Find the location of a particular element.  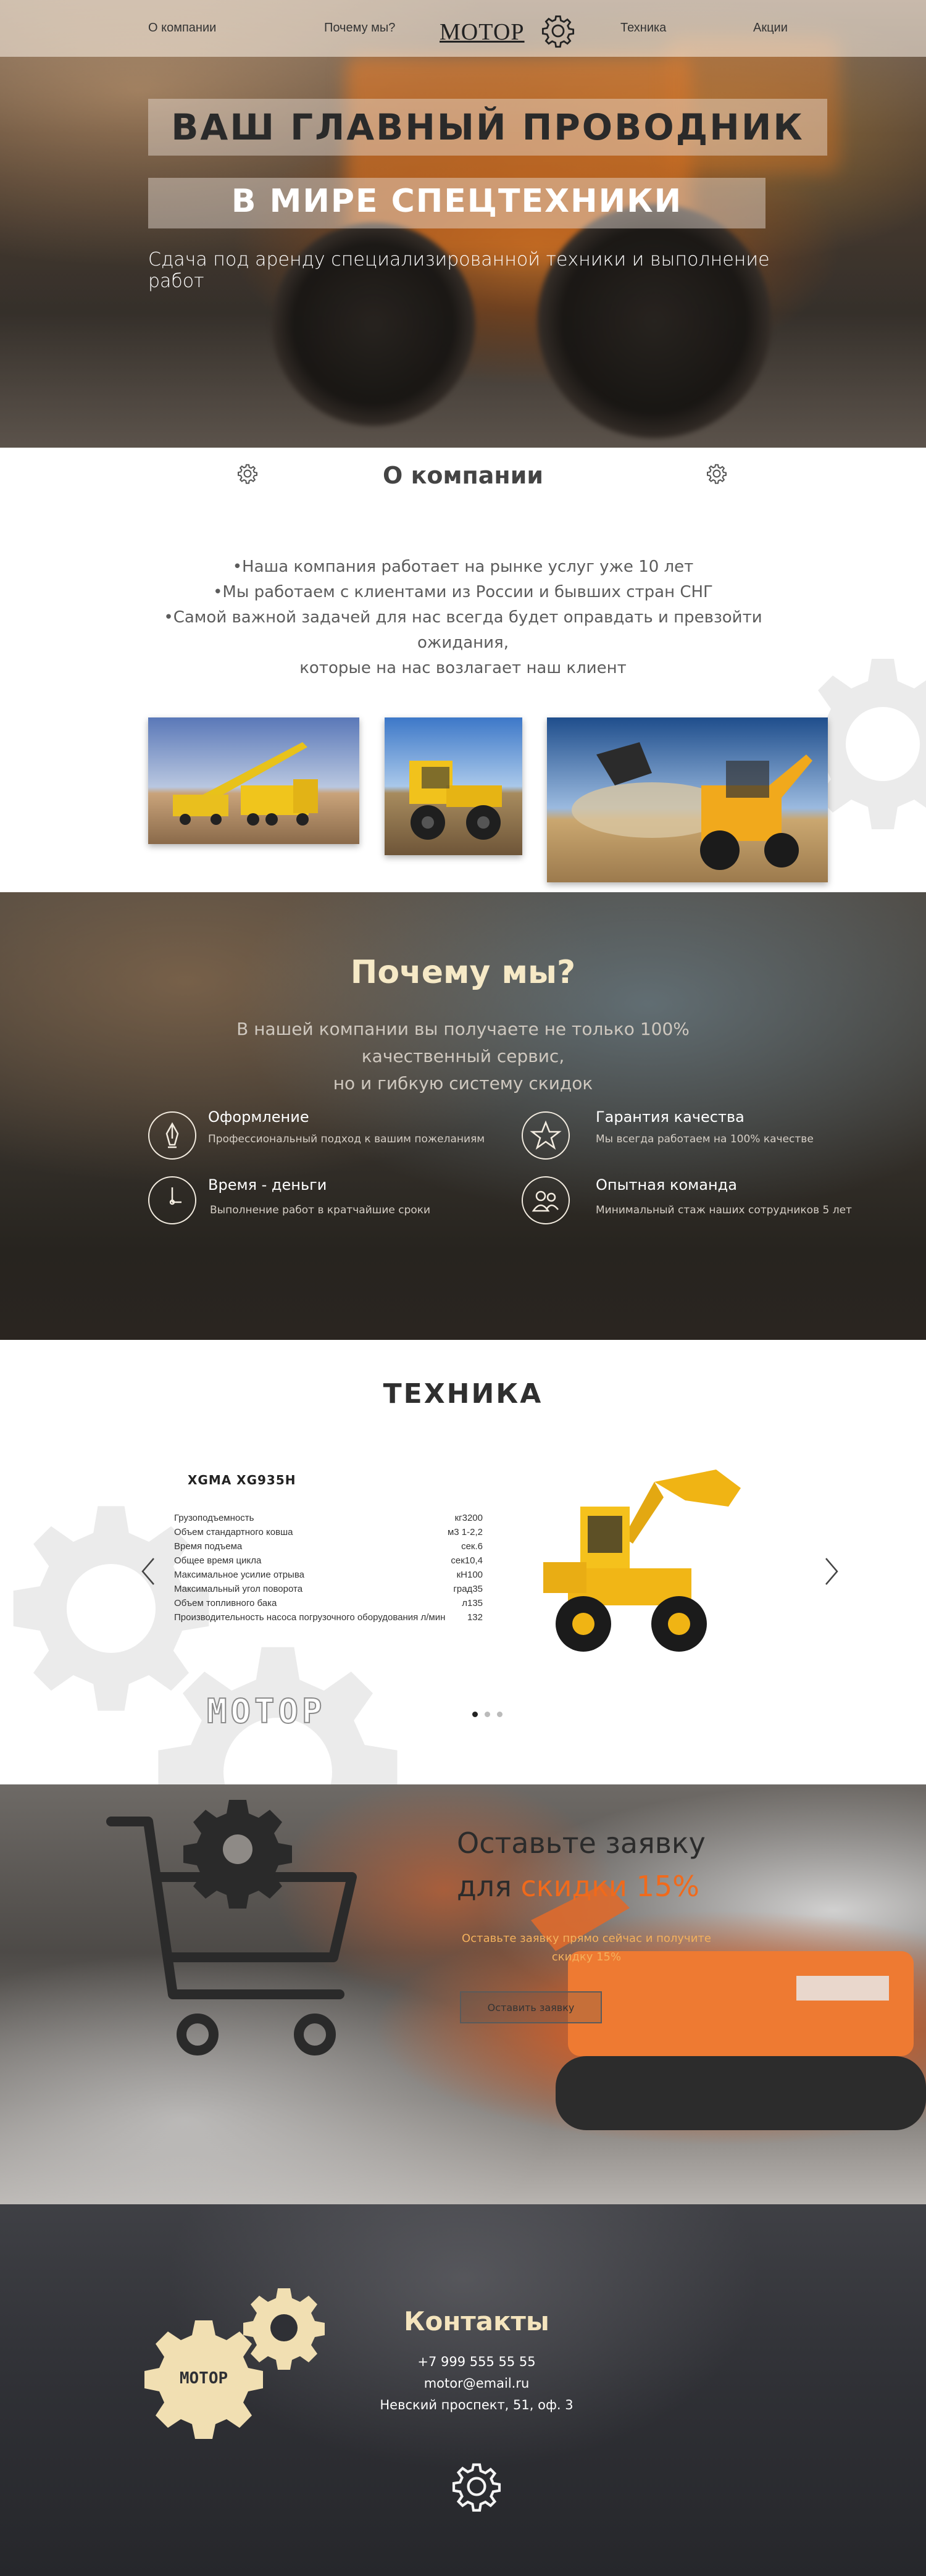

feature-title: Опытная команда is located at coordinates (666, 1185).